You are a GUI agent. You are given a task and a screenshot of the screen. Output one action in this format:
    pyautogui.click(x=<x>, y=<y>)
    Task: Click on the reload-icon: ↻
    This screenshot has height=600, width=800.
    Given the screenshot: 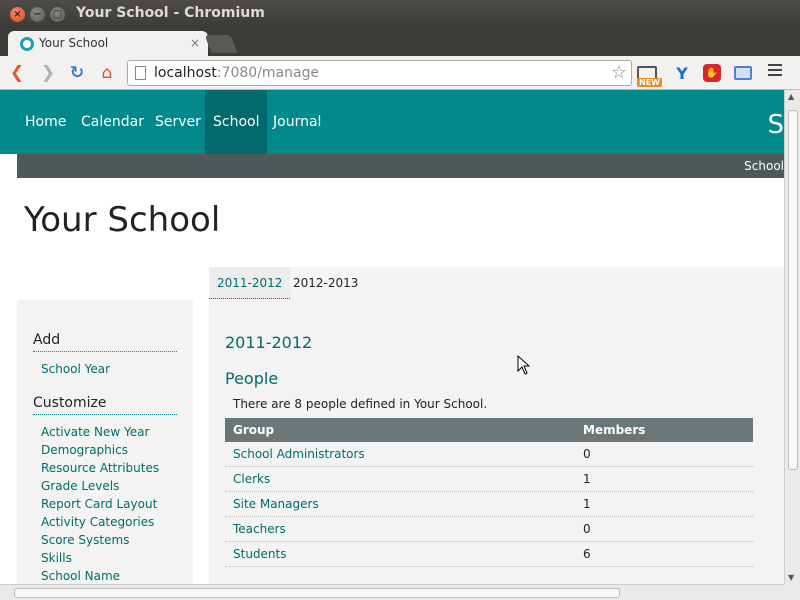 What is the action you would take?
    pyautogui.click(x=77, y=73)
    